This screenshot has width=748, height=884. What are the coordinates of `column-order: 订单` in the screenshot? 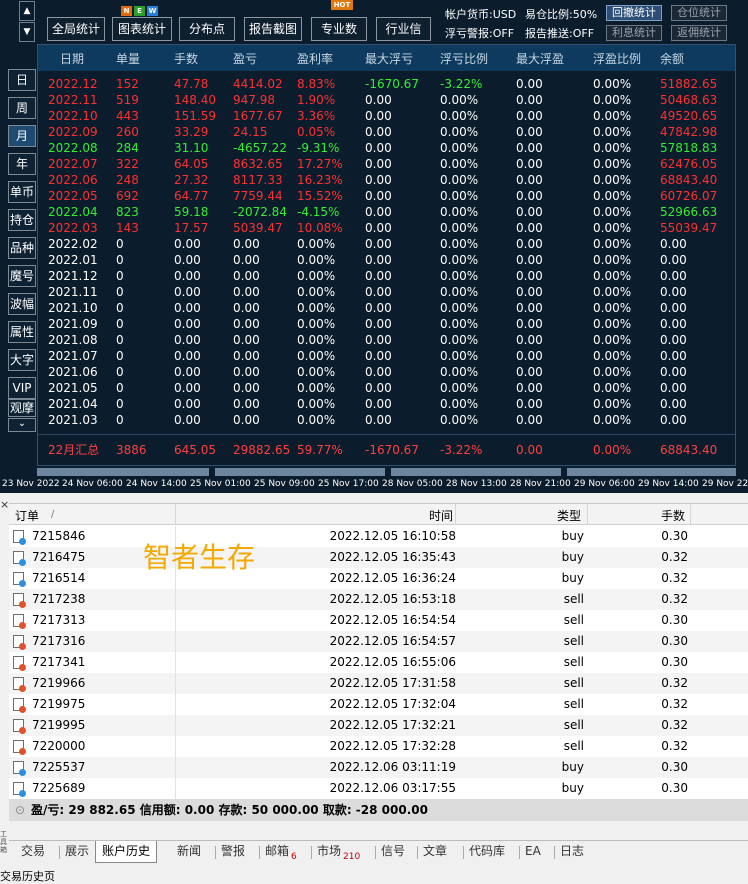 It's located at (27, 515).